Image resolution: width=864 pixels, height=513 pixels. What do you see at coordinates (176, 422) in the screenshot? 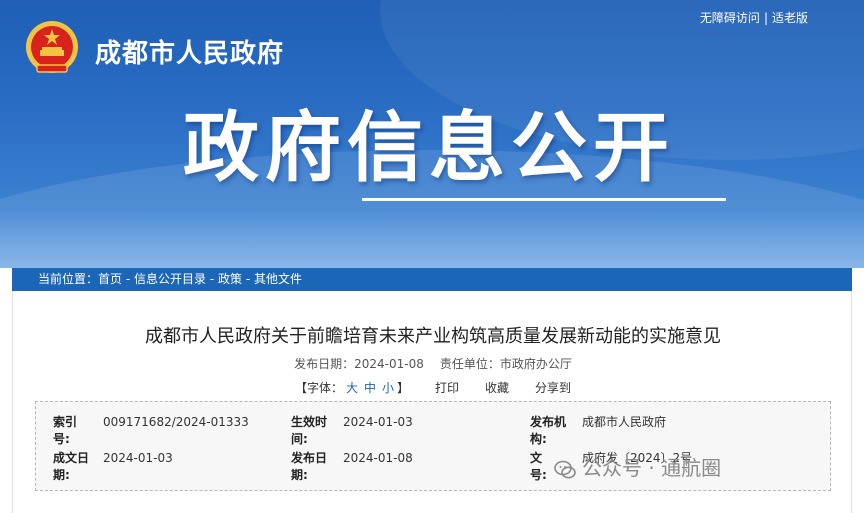
I see `index-value: 009171682/2024-01333` at bounding box center [176, 422].